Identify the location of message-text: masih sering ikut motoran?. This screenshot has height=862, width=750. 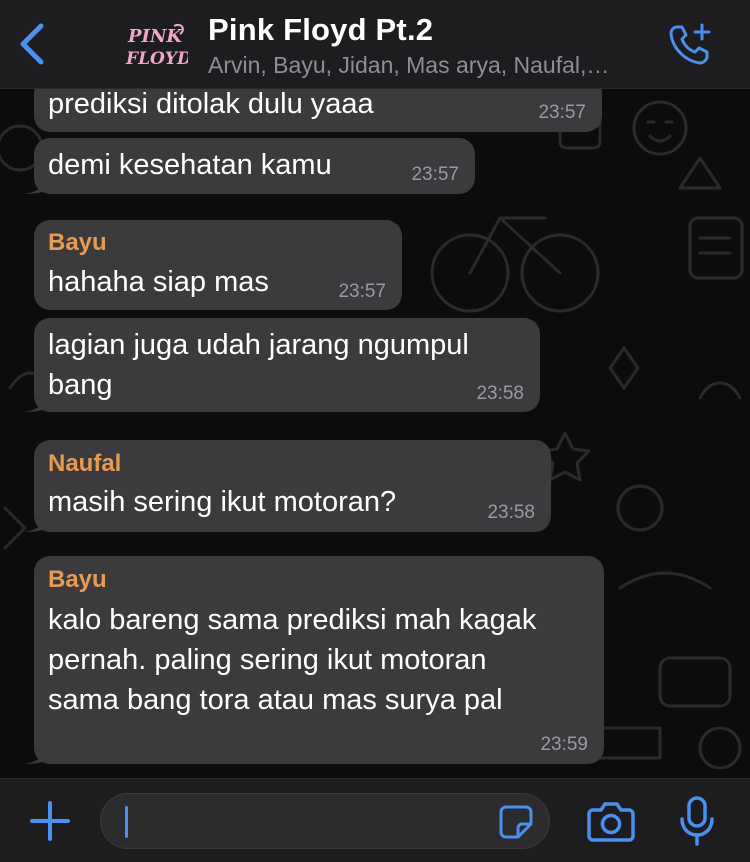
(222, 502).